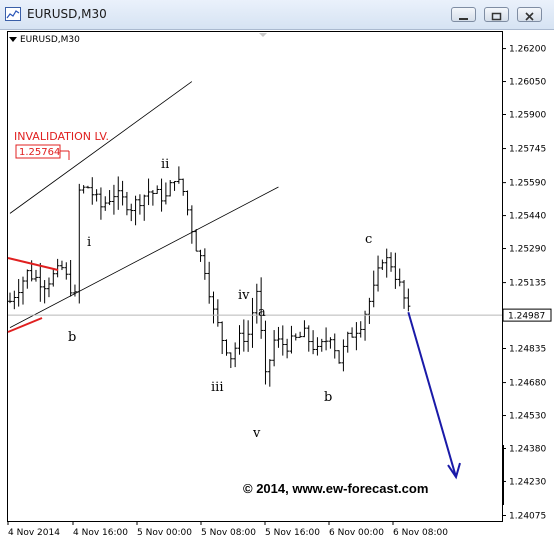  I want to click on copyright-text: © 2014, www.ew-forecast.com, so click(335, 488).